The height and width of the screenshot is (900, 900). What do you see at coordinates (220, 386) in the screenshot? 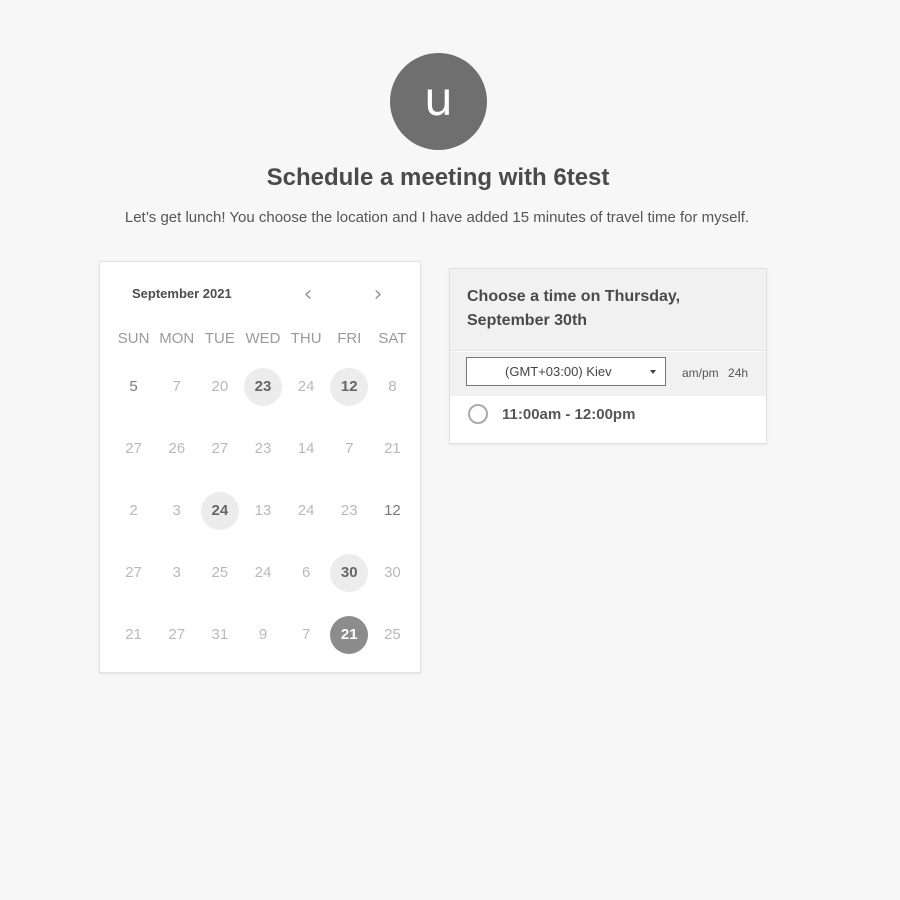
I see `calendar-day-number: 20` at bounding box center [220, 386].